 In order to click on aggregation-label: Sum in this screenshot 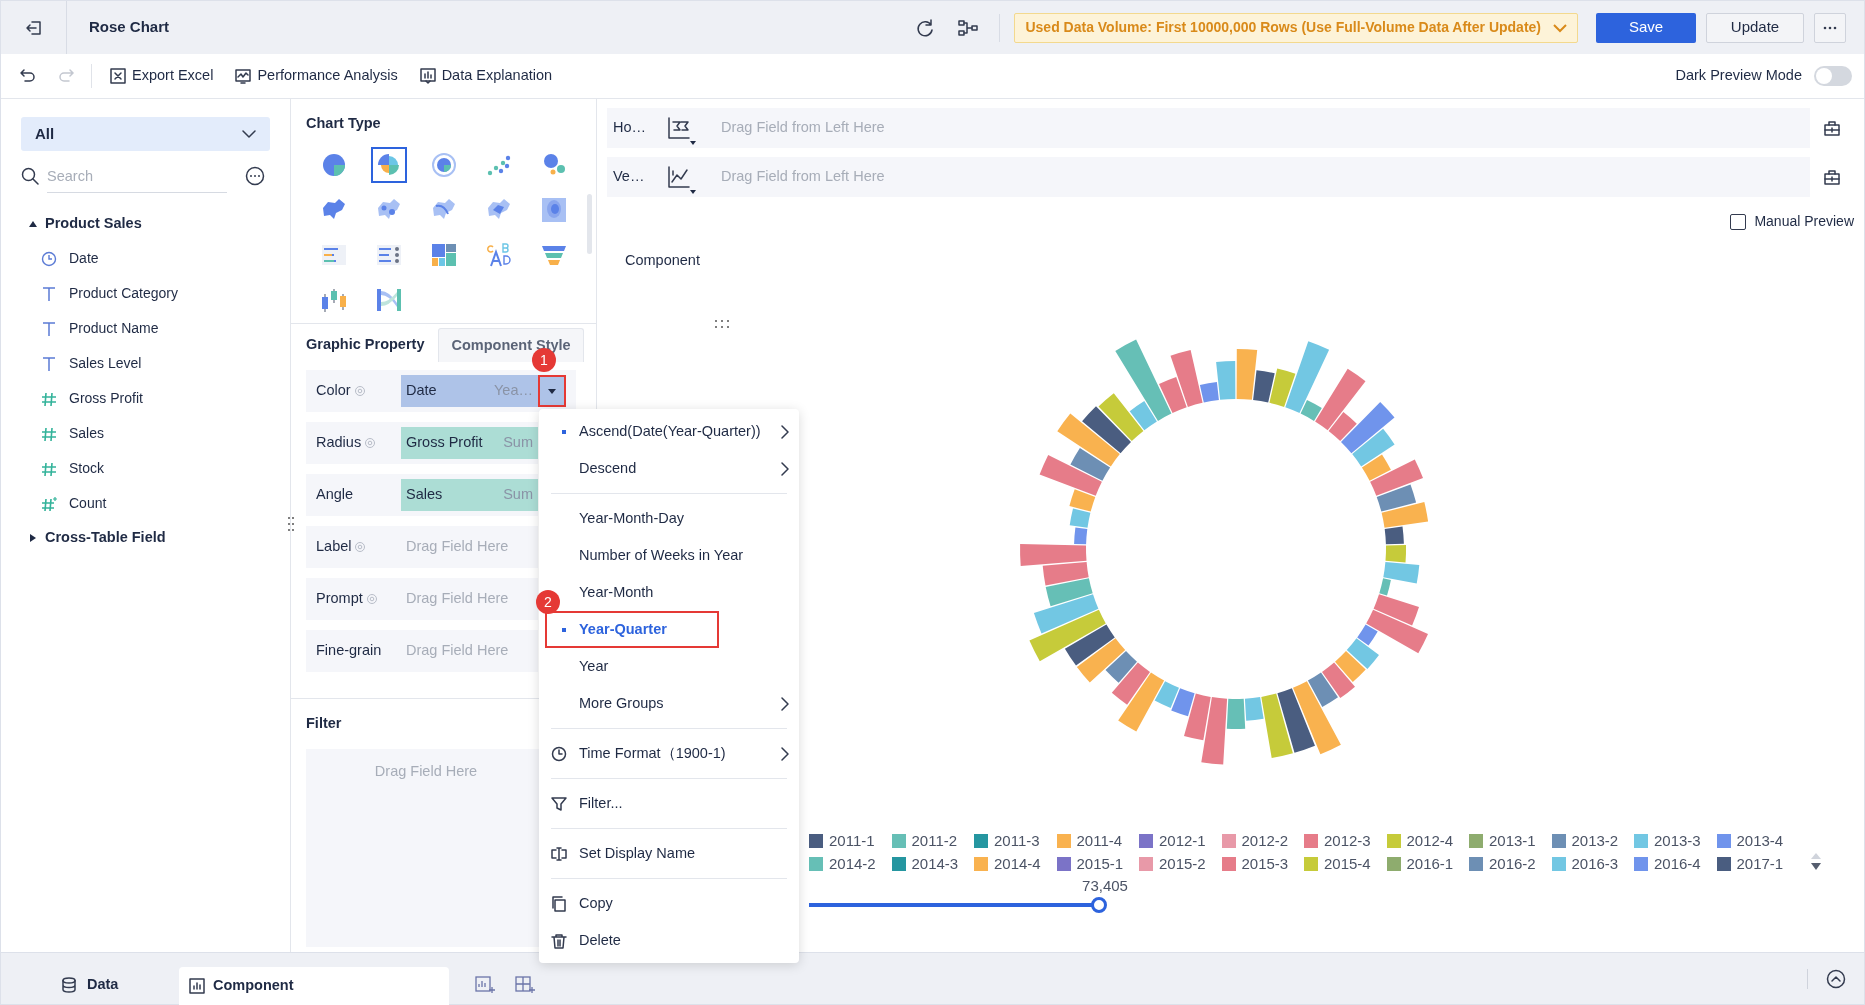, I will do `click(518, 495)`.